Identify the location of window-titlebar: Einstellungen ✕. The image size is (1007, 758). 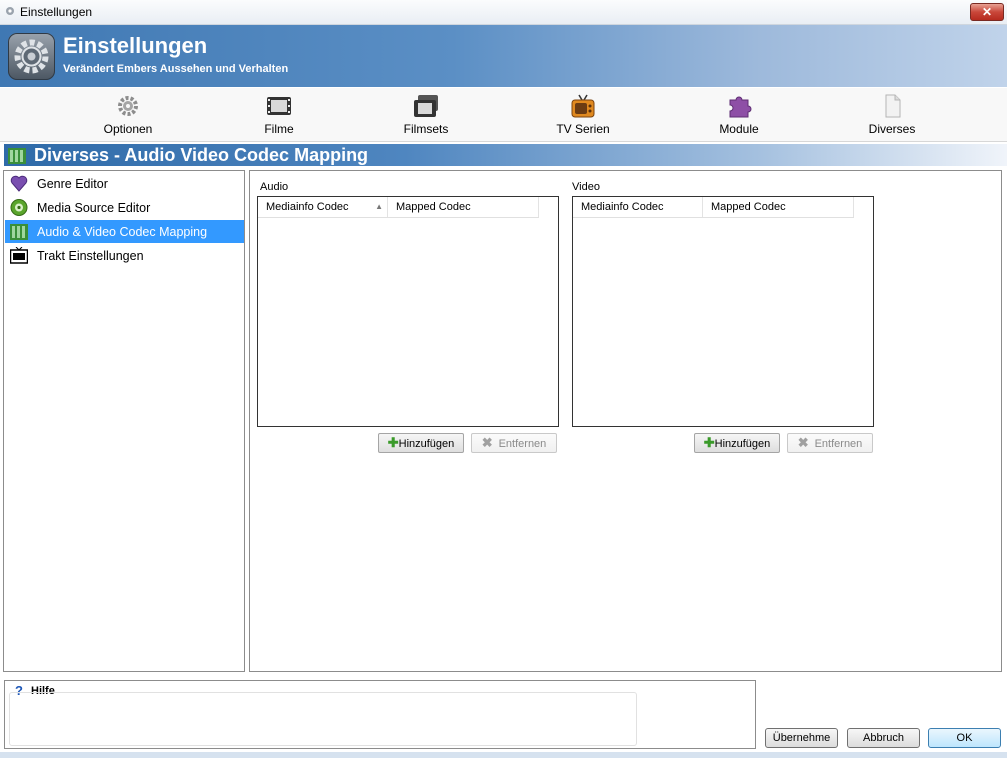
(503, 12).